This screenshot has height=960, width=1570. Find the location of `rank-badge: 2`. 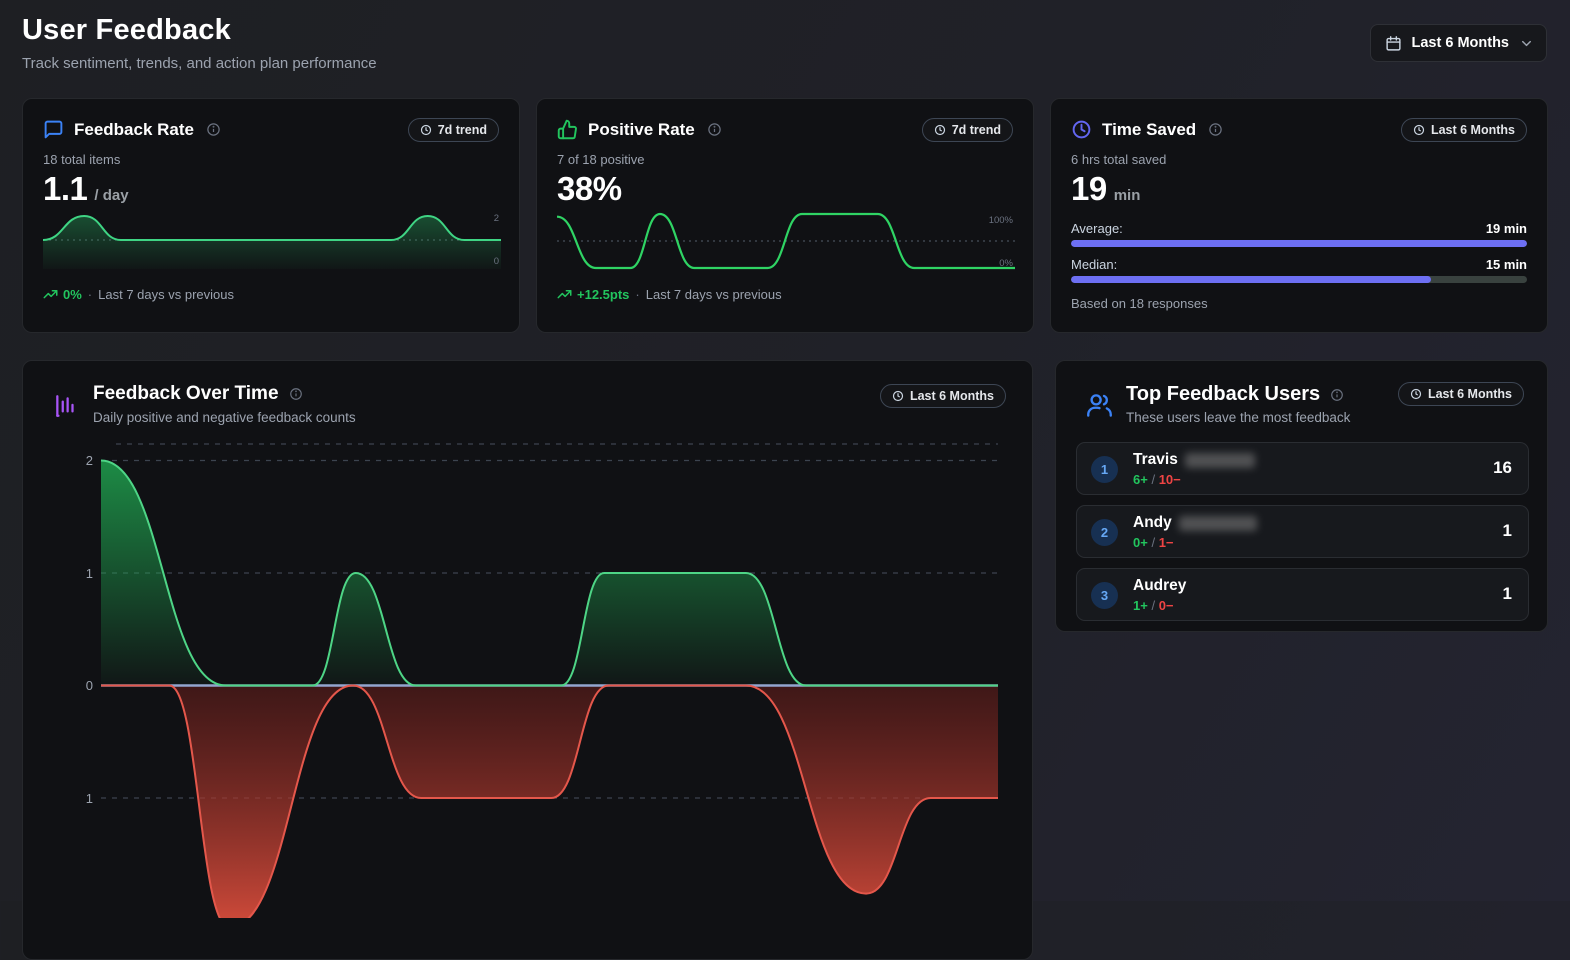

rank-badge: 2 is located at coordinates (1104, 532).